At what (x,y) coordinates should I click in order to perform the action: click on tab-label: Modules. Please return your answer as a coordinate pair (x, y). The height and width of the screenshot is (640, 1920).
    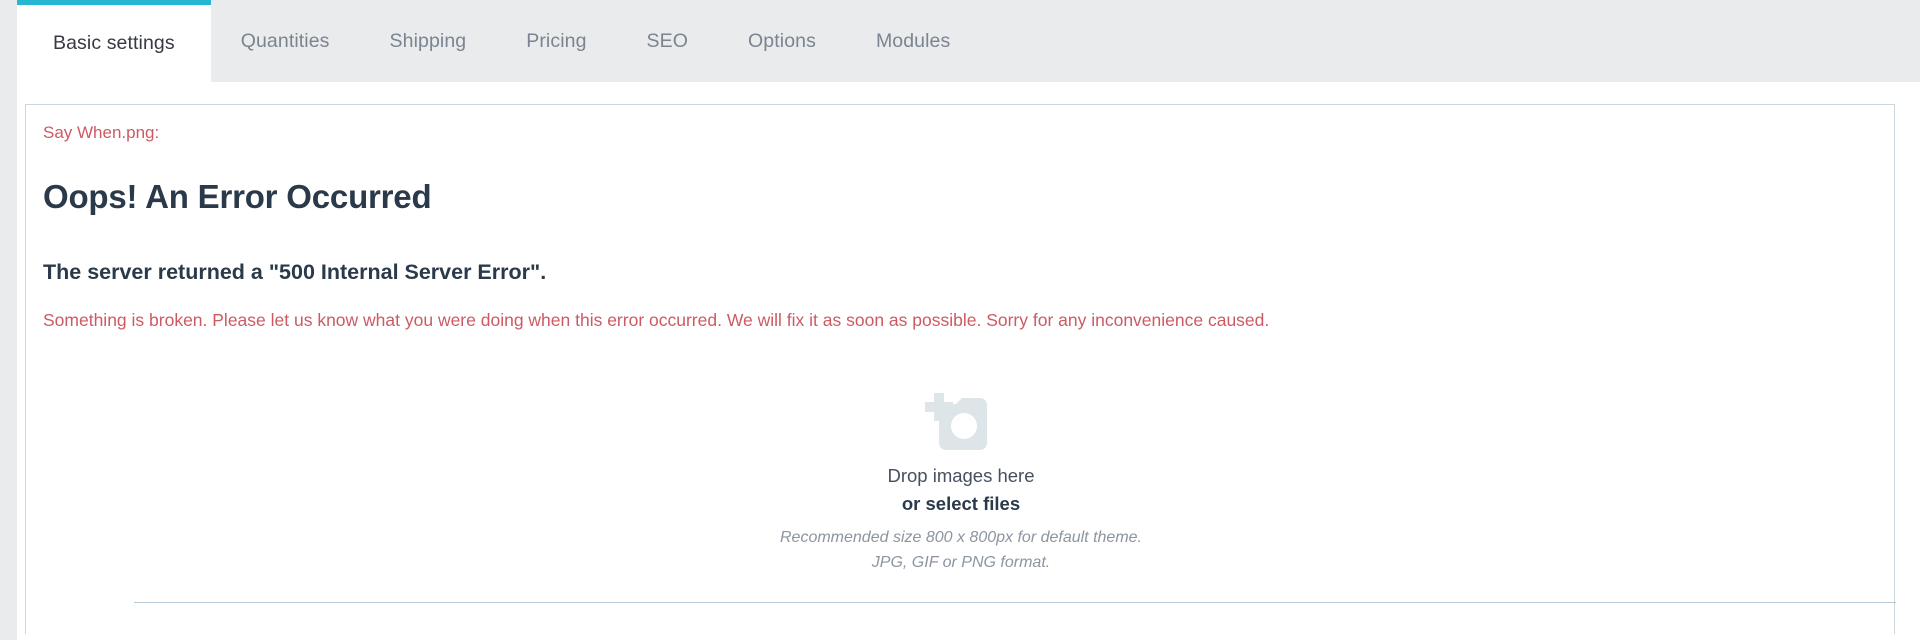
    Looking at the image, I should click on (913, 40).